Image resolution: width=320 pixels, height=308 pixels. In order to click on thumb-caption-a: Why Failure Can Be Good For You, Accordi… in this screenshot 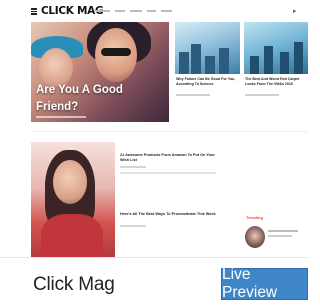, I will do `click(206, 81)`.